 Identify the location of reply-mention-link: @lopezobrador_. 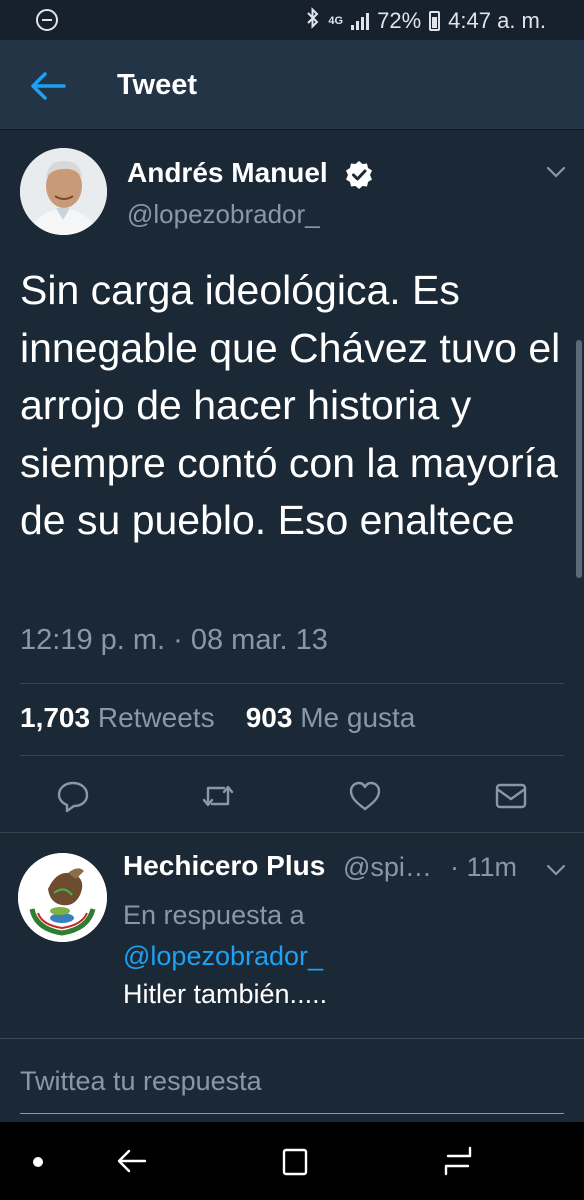
(223, 956).